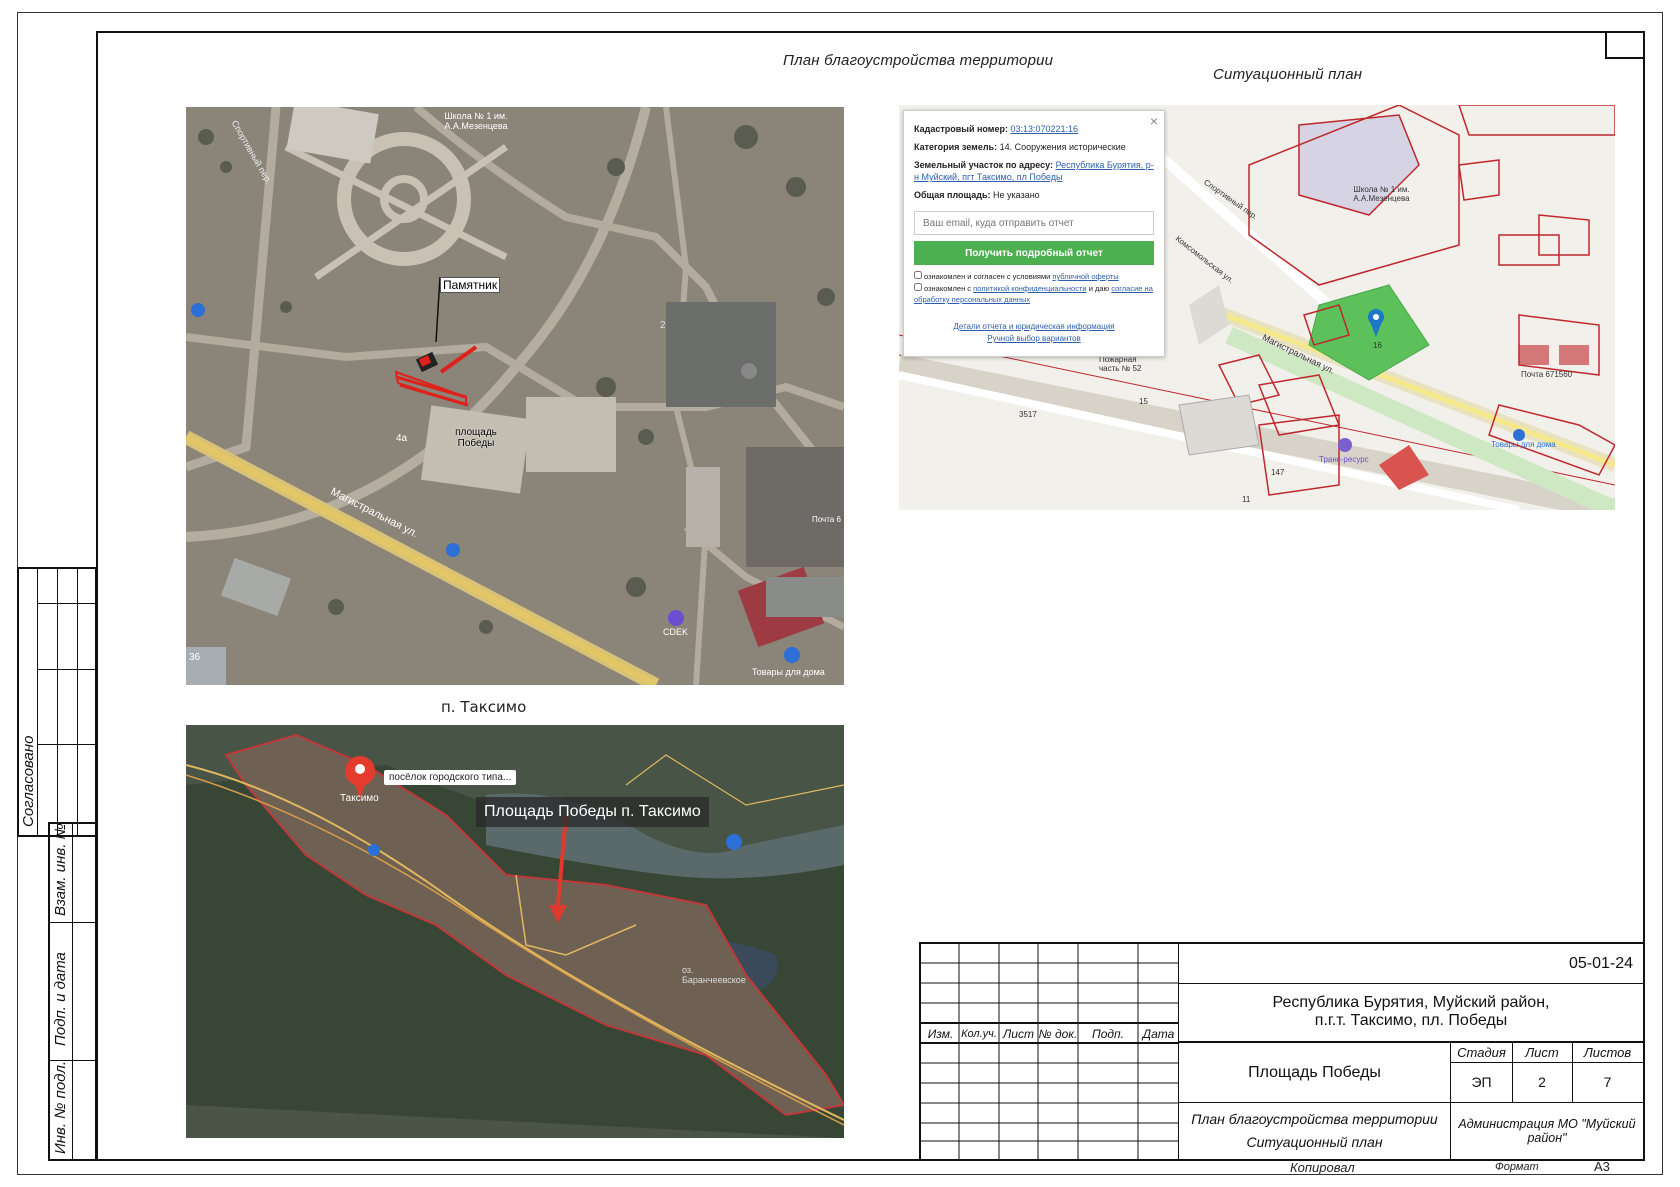 The image size is (1680, 1187). What do you see at coordinates (1085, 276) in the screenshot?
I see `offer-link: публичной оферты` at bounding box center [1085, 276].